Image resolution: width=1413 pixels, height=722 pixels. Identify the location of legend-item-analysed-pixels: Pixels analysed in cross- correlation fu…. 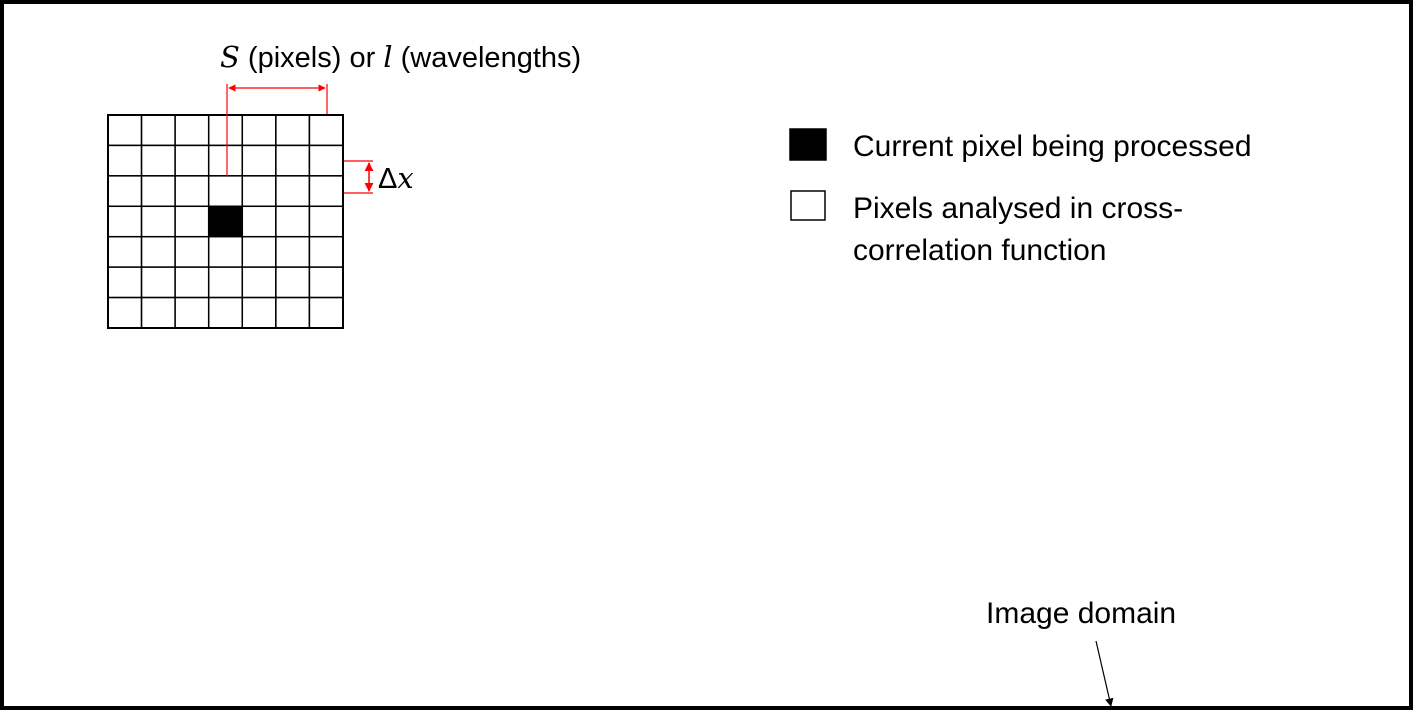
(990, 228).